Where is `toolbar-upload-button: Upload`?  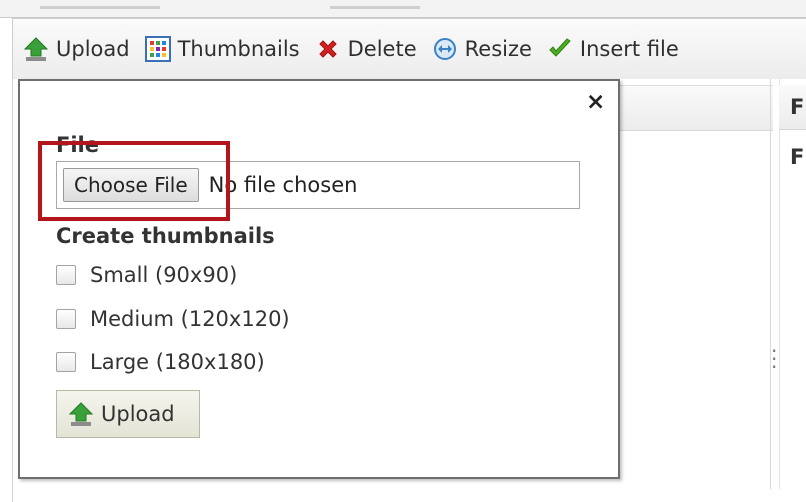 toolbar-upload-button: Upload is located at coordinates (76, 49).